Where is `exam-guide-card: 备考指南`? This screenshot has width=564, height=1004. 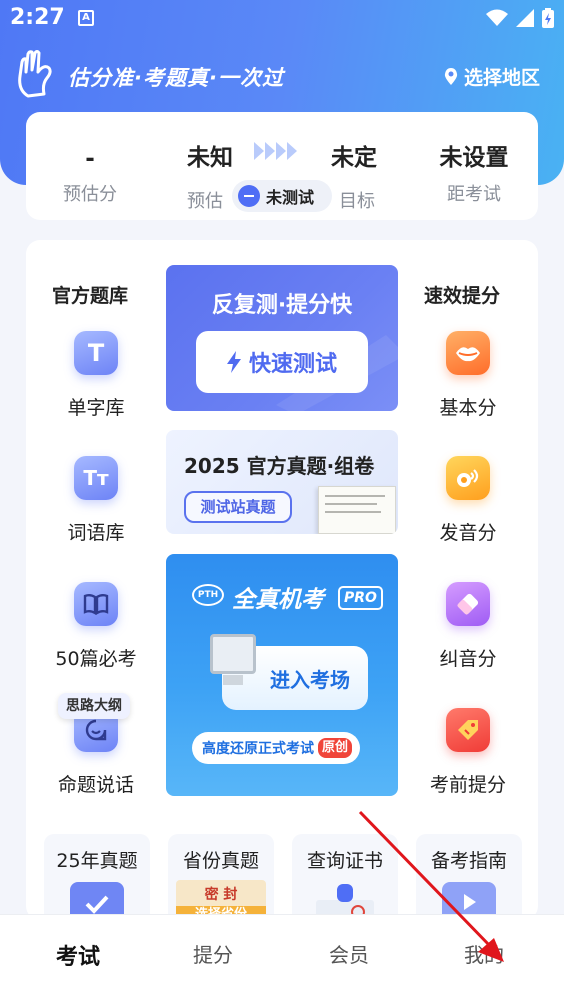 exam-guide-card: 备考指南 is located at coordinates (469, 879).